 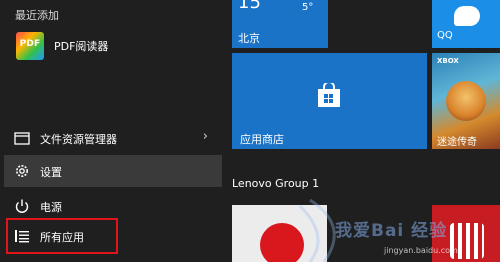 What do you see at coordinates (275, 183) in the screenshot?
I see `tile-group-title: Lenovo Group 1` at bounding box center [275, 183].